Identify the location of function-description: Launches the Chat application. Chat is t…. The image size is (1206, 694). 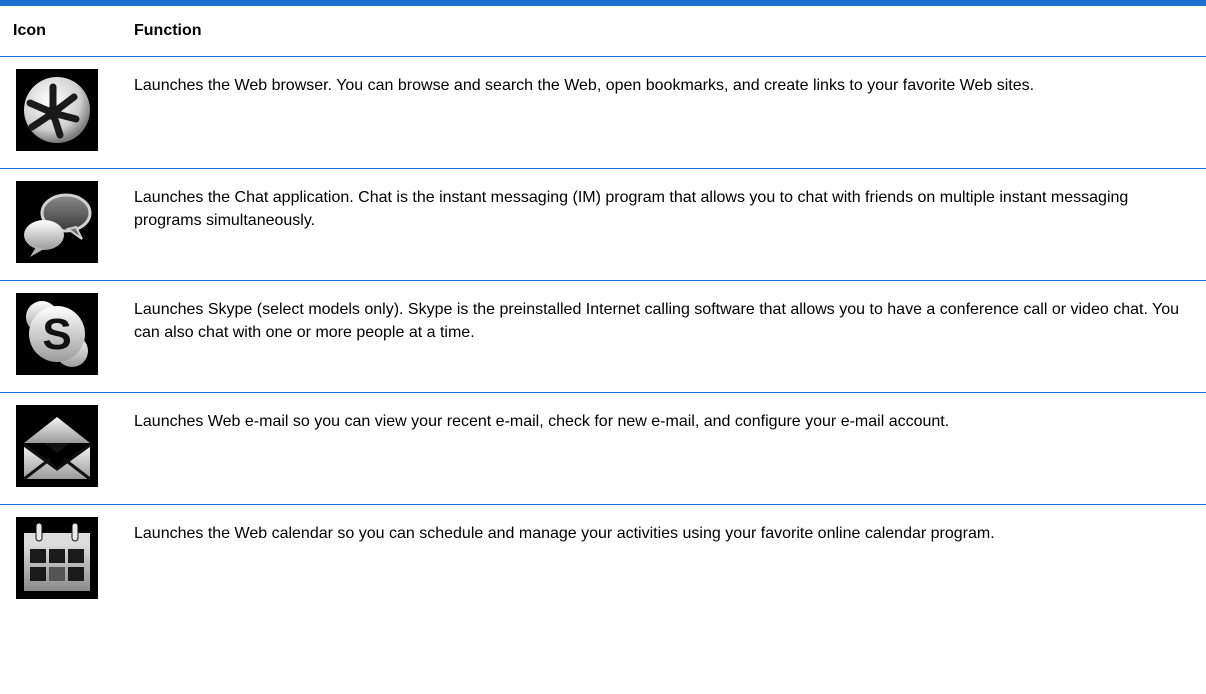
(631, 209).